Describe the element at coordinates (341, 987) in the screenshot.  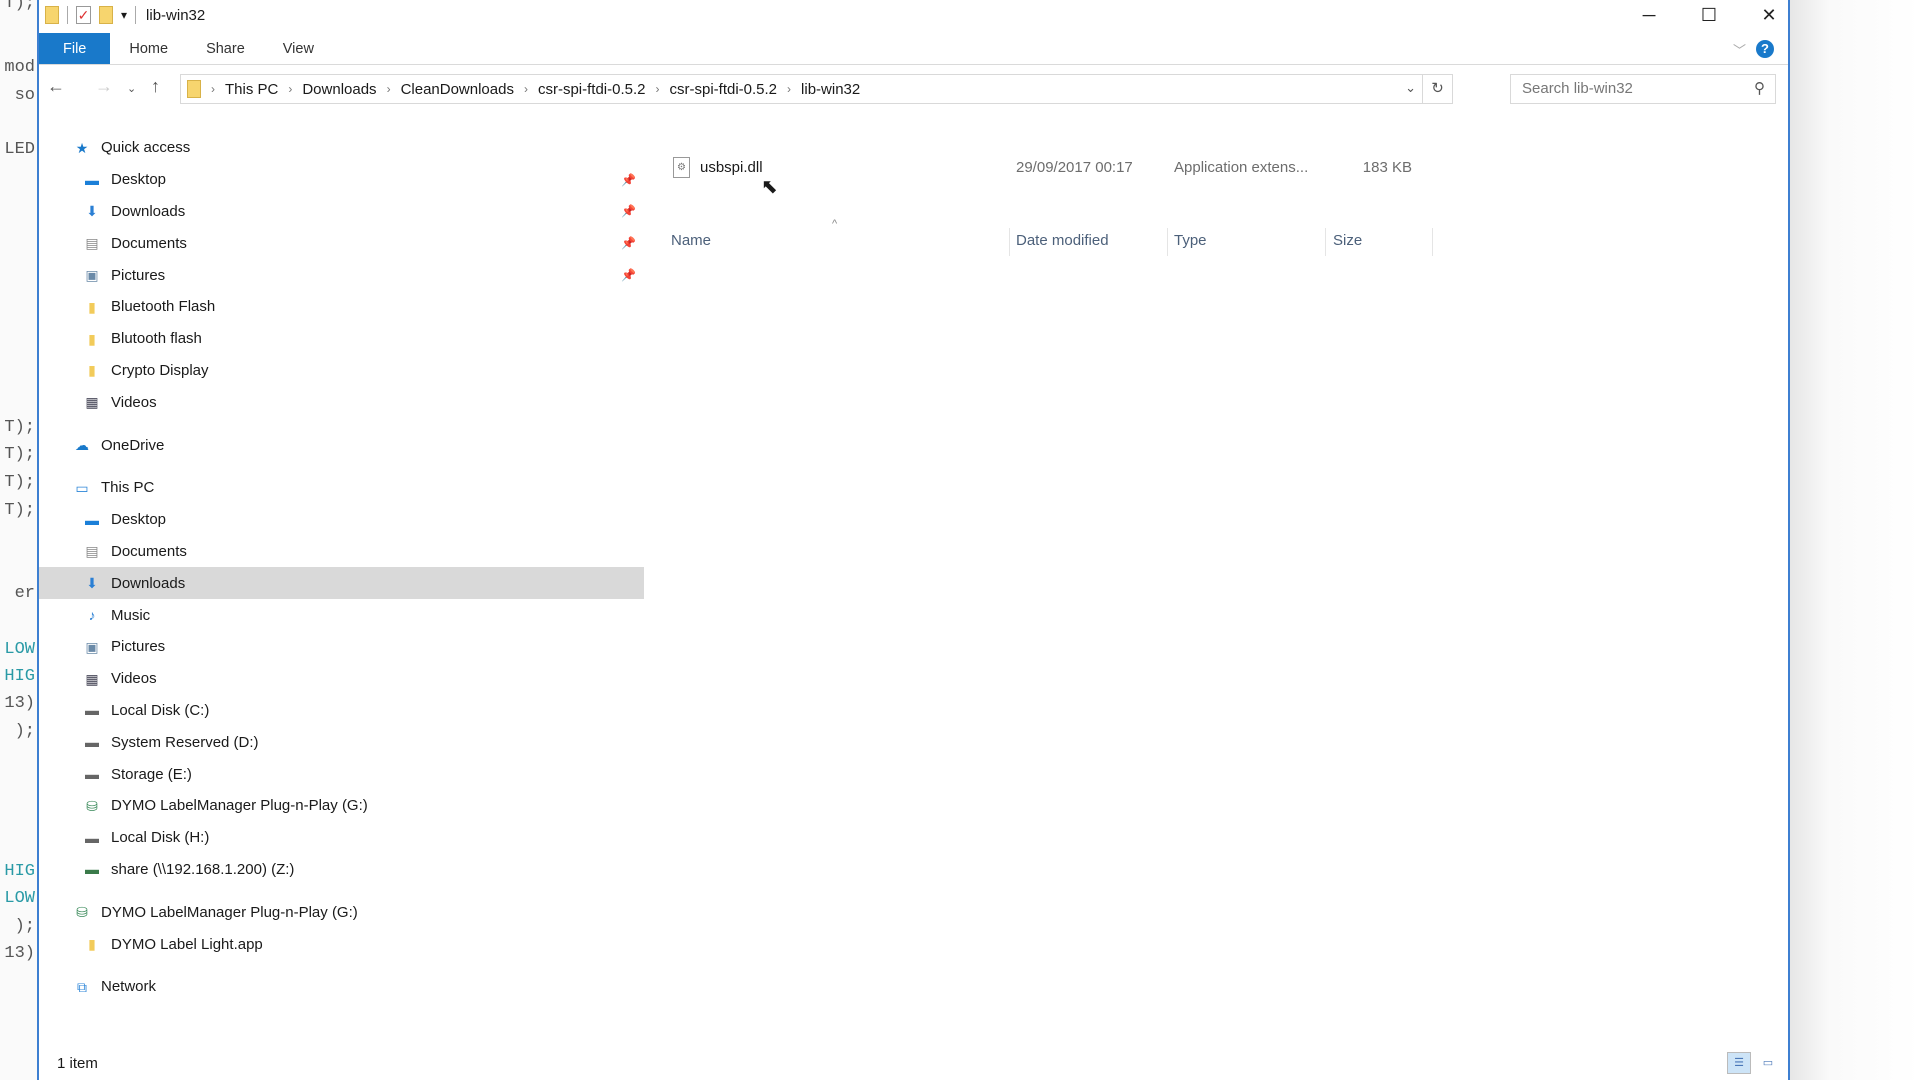
I see `sidebar-item: ⧉ Network` at that location.